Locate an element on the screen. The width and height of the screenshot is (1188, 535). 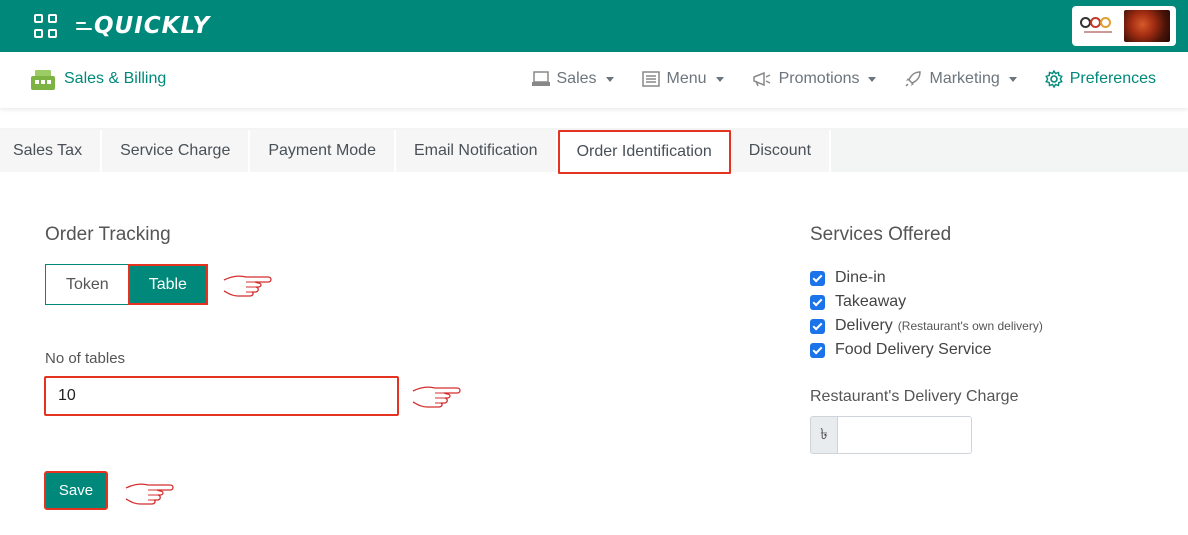
register-icon is located at coordinates (540, 78).